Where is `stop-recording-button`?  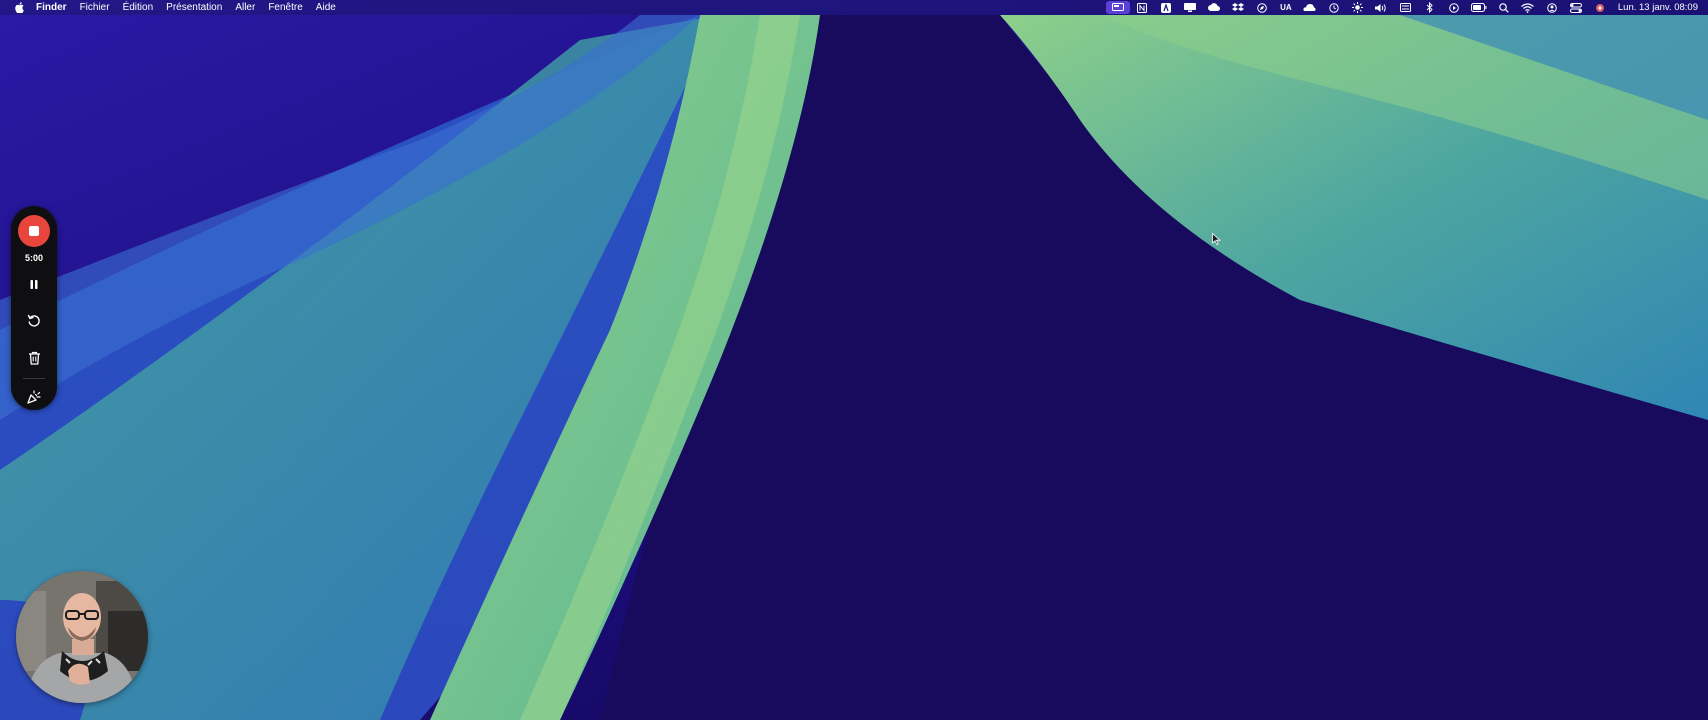
stop-recording-button is located at coordinates (34, 231).